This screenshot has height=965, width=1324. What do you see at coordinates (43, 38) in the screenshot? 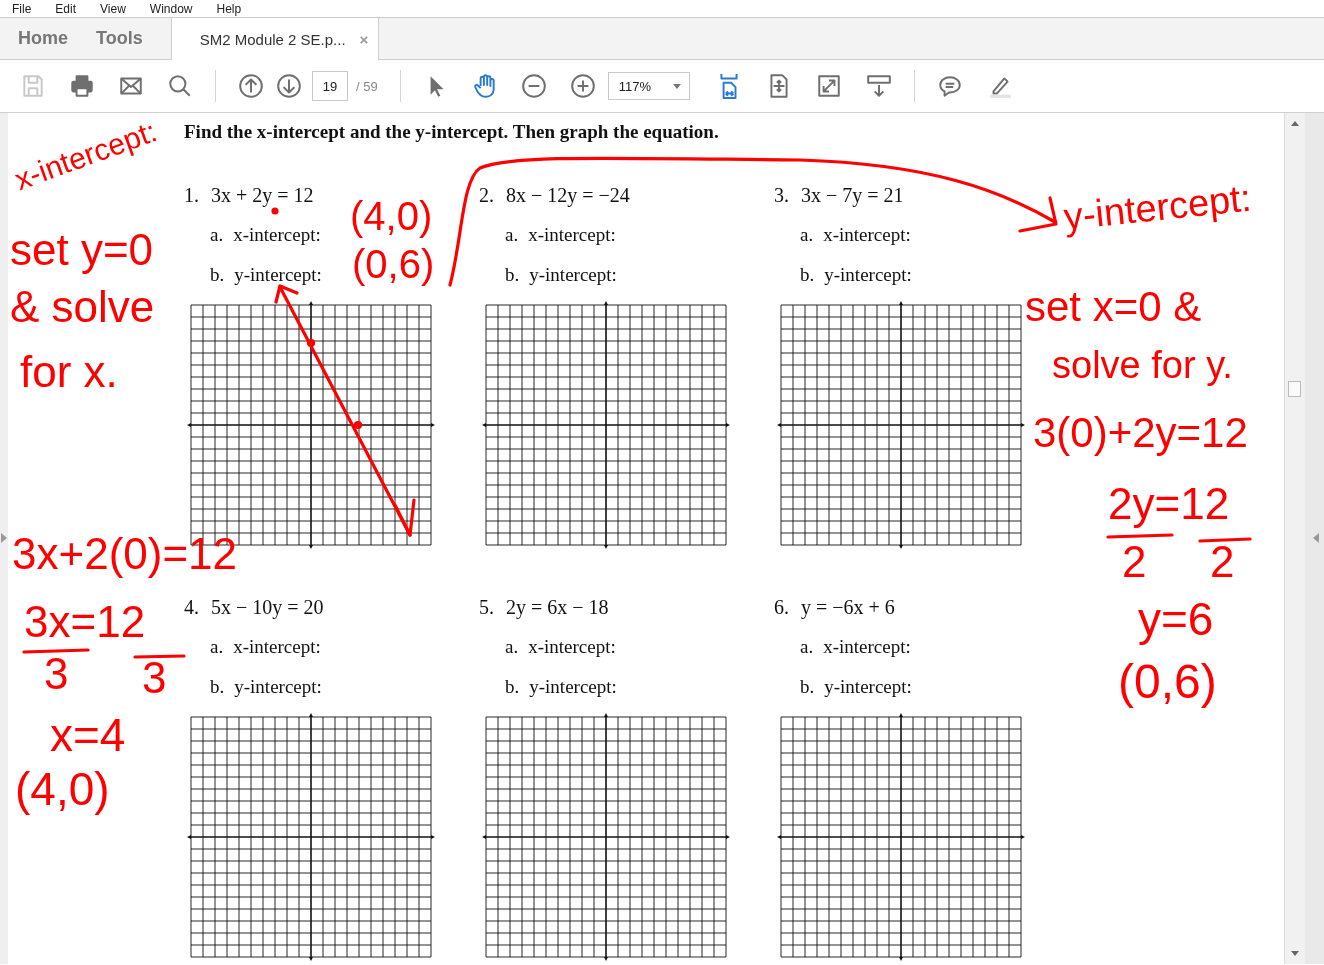
I see `tab: Home` at bounding box center [43, 38].